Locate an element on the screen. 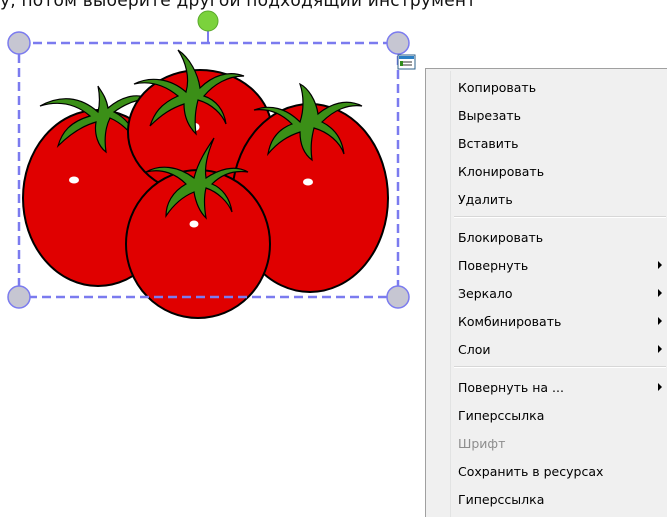 This screenshot has height=517, width=667. menu-item: Копировать is located at coordinates (560, 87).